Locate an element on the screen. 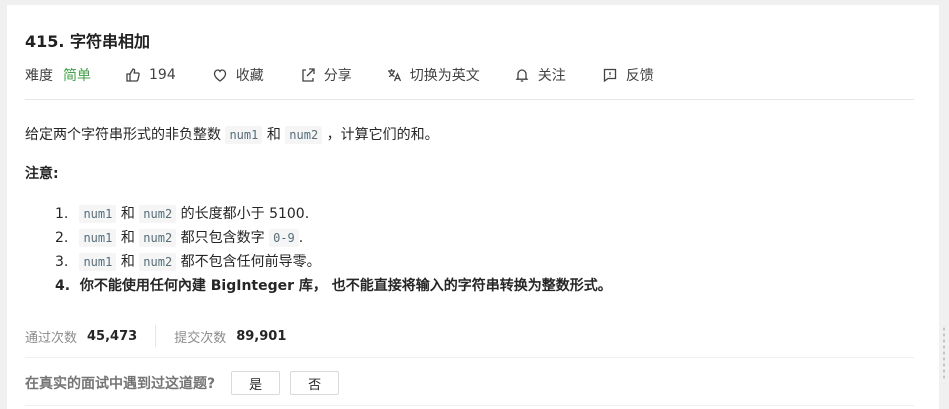 The width and height of the screenshot is (949, 409). heart-icon is located at coordinates (219, 75).